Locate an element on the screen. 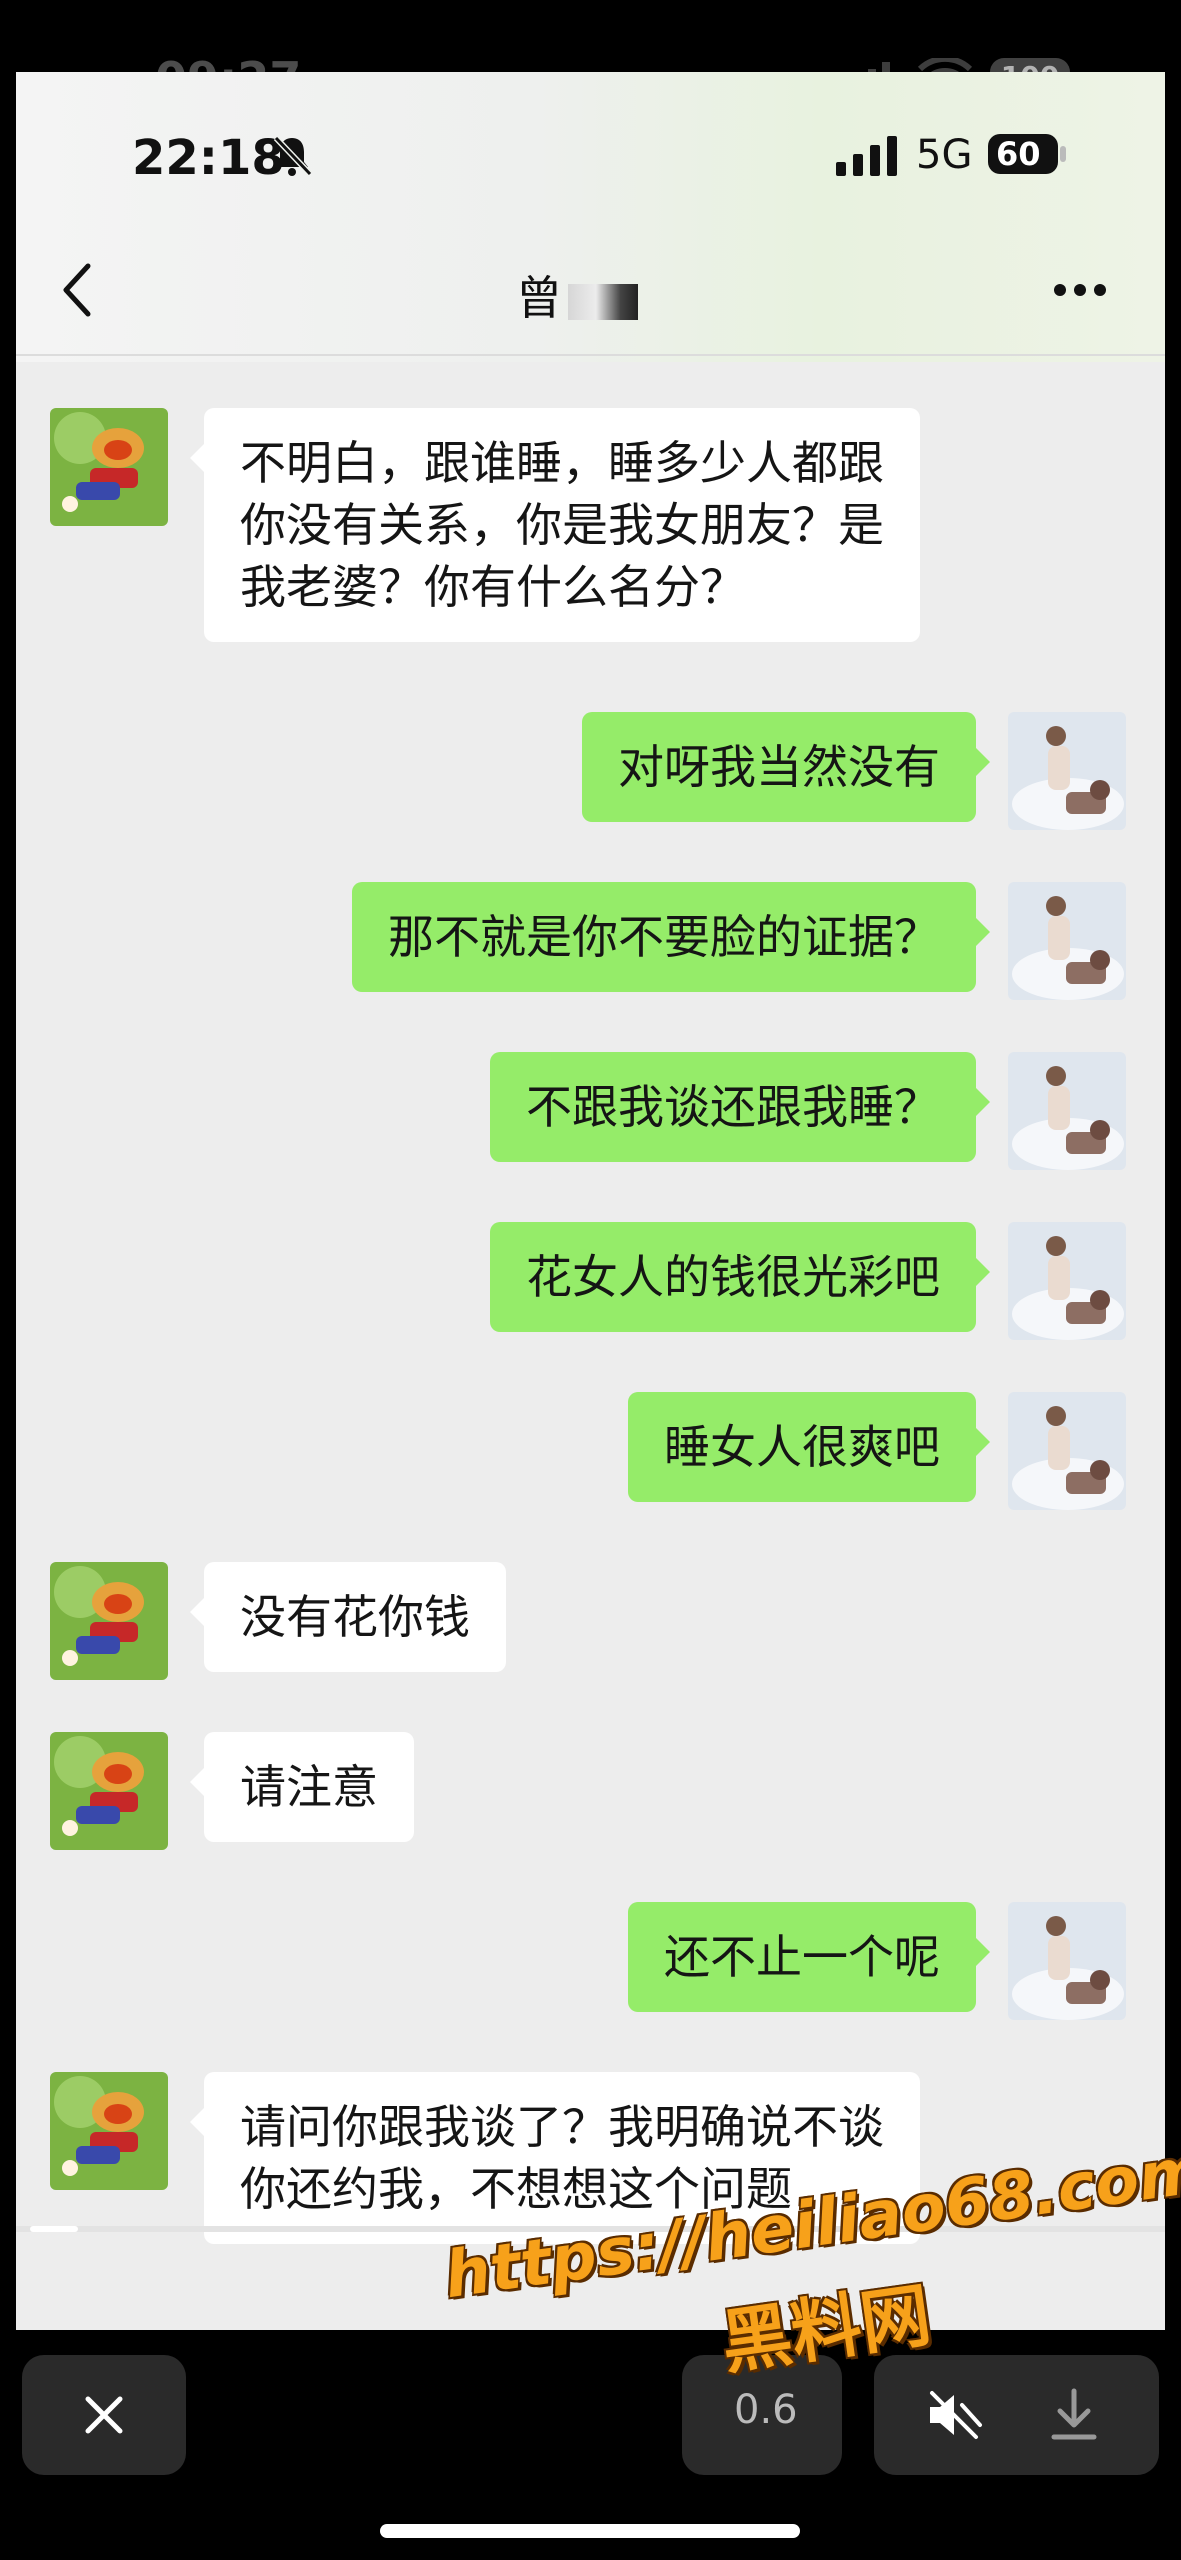 This screenshot has height=2560, width=1181. more-options-icon is located at coordinates (1080, 290).